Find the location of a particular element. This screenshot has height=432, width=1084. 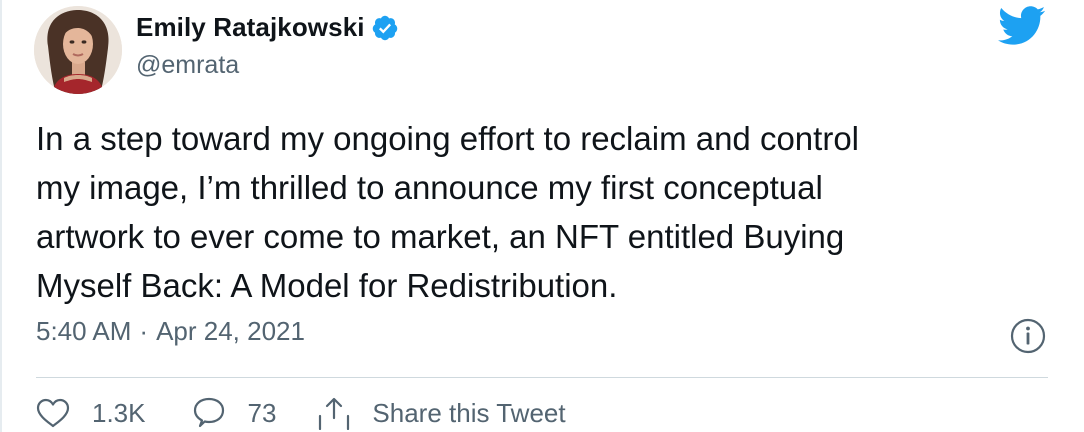

tweet-header: Emily Ratajkowski @emrata is located at coordinates (216, 50).